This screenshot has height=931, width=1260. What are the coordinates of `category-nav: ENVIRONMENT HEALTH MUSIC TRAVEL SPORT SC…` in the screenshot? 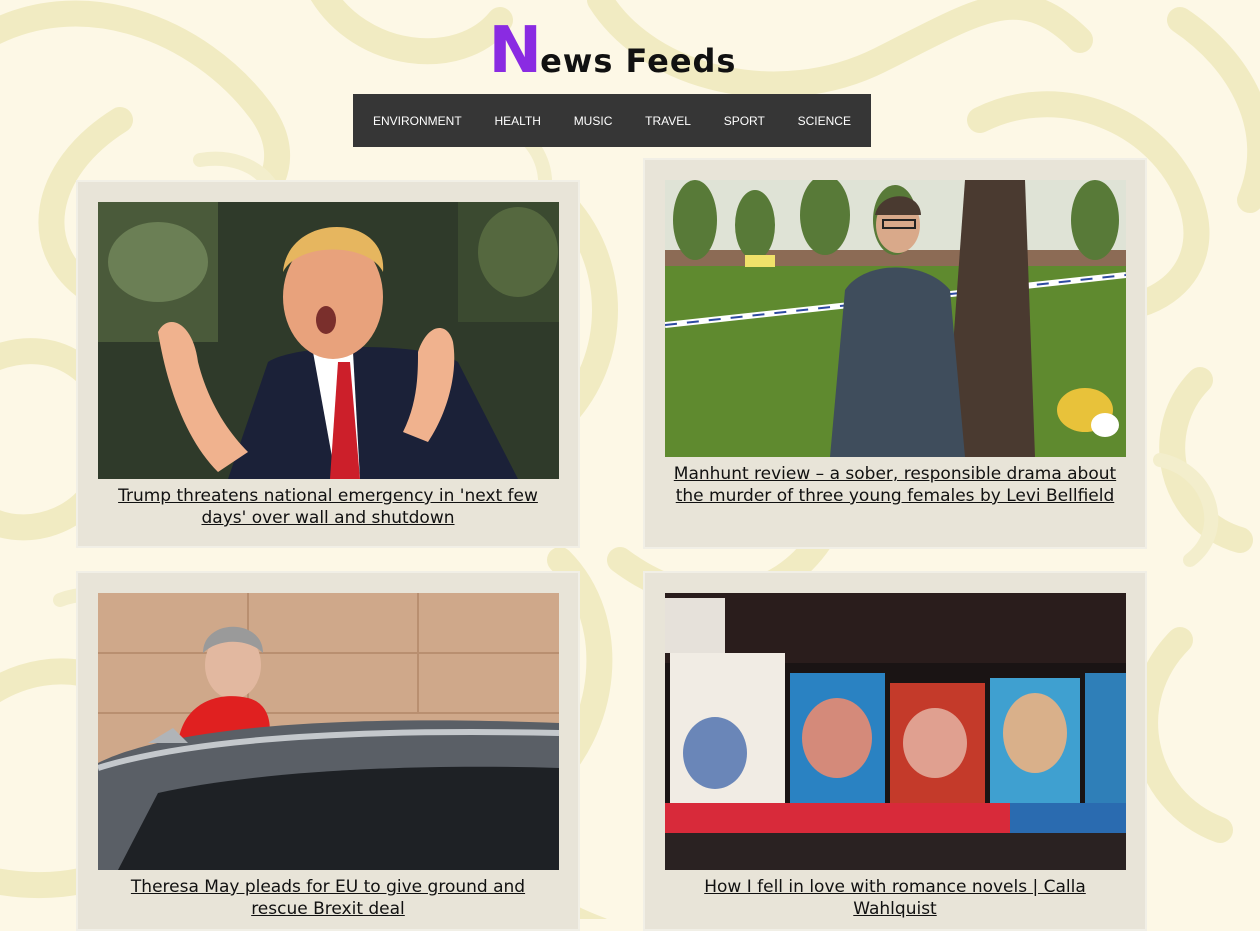 It's located at (612, 120).